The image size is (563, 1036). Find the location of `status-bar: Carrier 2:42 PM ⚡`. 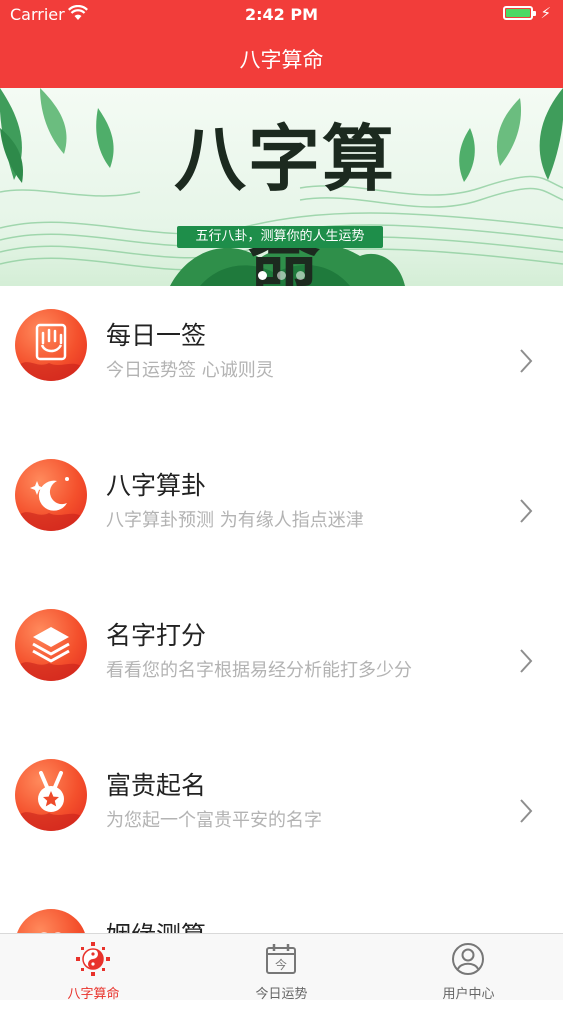

status-bar: Carrier 2:42 PM ⚡ is located at coordinates (281, 15).